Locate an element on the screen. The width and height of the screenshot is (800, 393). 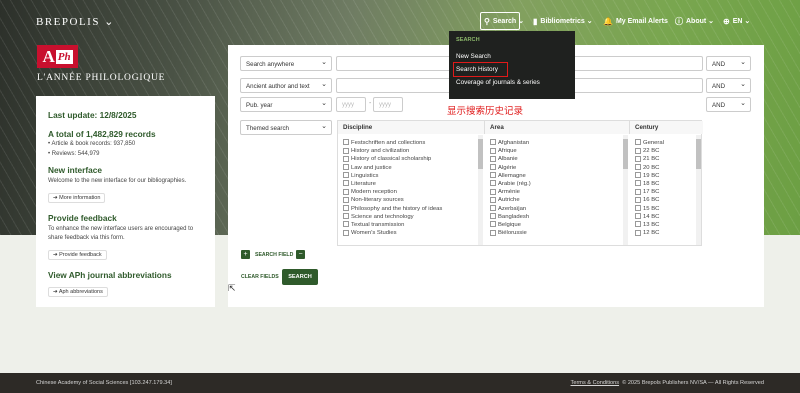
list-item: 14 BC is located at coordinates (649, 217).